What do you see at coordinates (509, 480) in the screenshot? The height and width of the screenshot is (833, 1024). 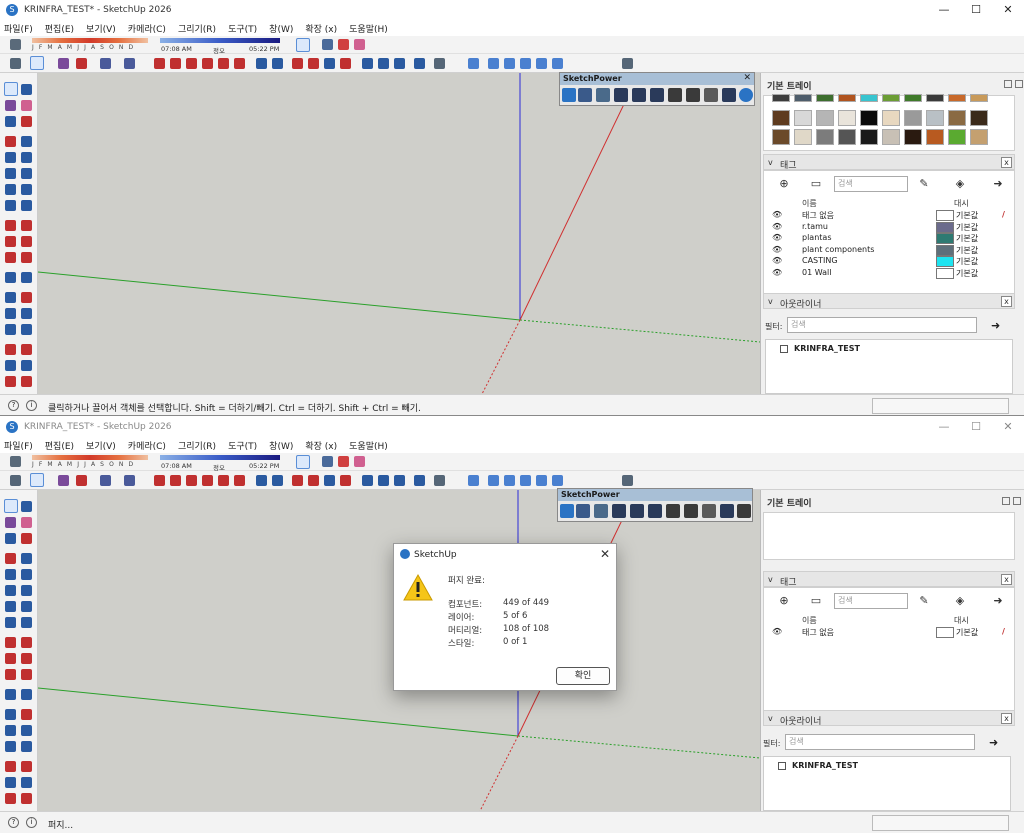 I see `view-front-icon` at bounding box center [509, 480].